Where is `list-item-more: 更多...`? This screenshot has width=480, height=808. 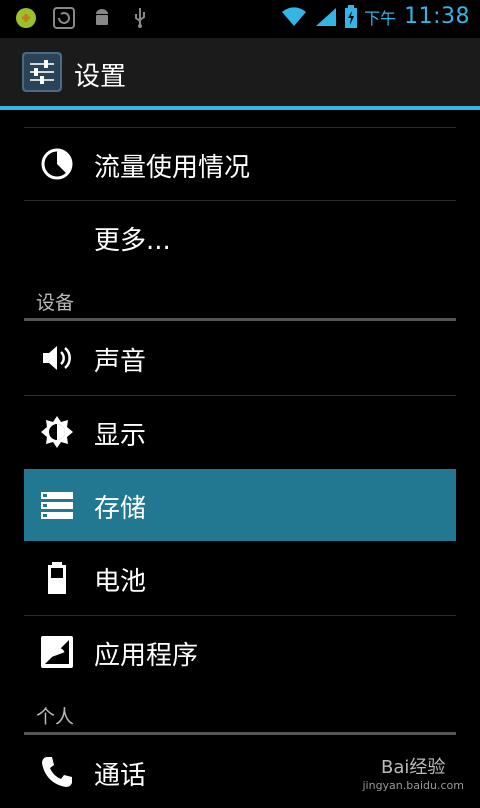
list-item-more: 更多... is located at coordinates (240, 237).